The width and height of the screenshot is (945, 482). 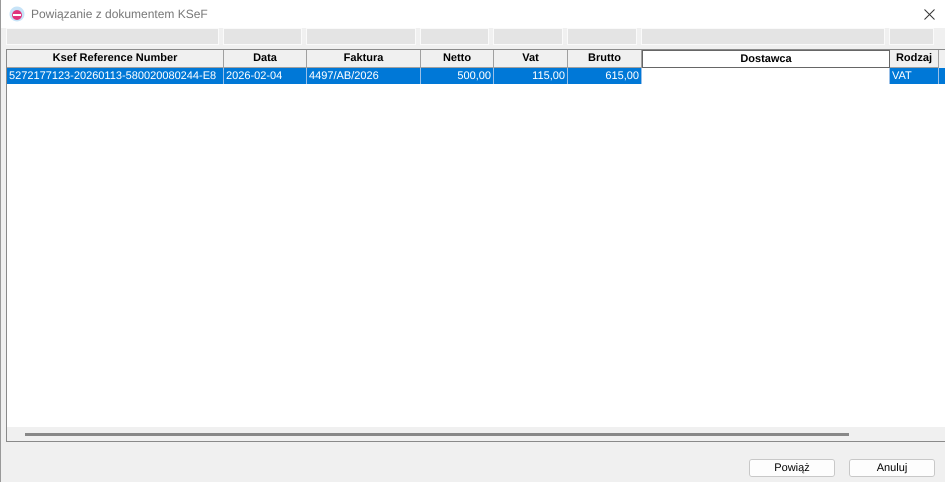 What do you see at coordinates (115, 76) in the screenshot?
I see `table-cell: 5272177123-20260113-580020080244-E8` at bounding box center [115, 76].